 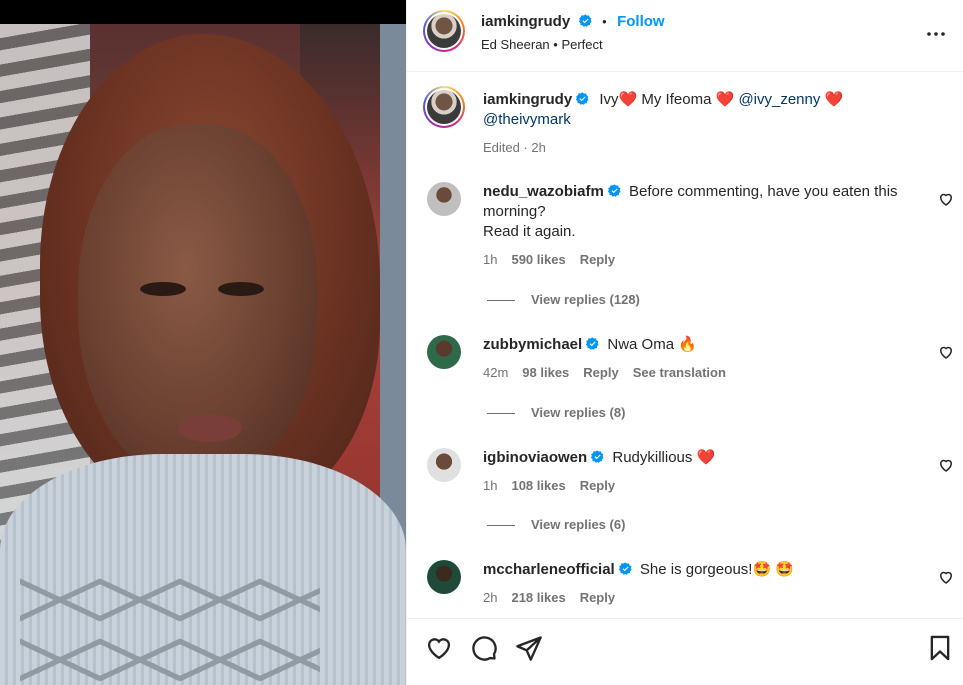 What do you see at coordinates (496, 372) in the screenshot?
I see `comment-time: 42m` at bounding box center [496, 372].